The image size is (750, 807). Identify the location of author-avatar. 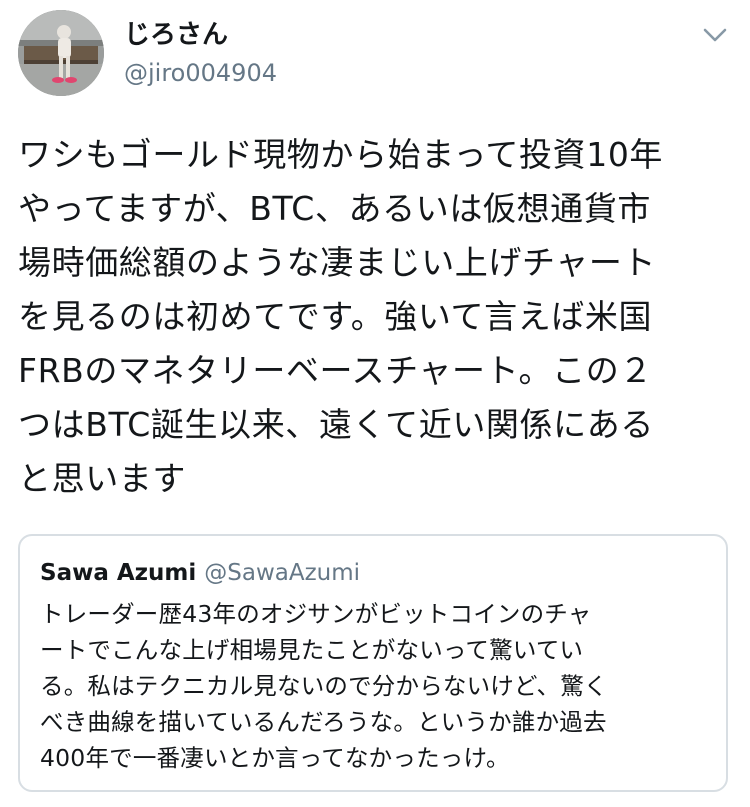
(61, 53).